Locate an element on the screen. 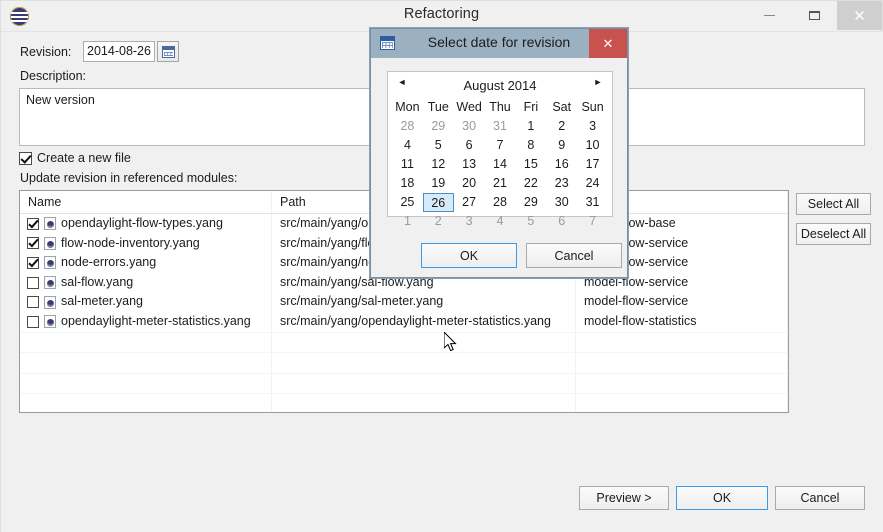 The image size is (883, 532). calendar-day: 12 is located at coordinates (438, 164).